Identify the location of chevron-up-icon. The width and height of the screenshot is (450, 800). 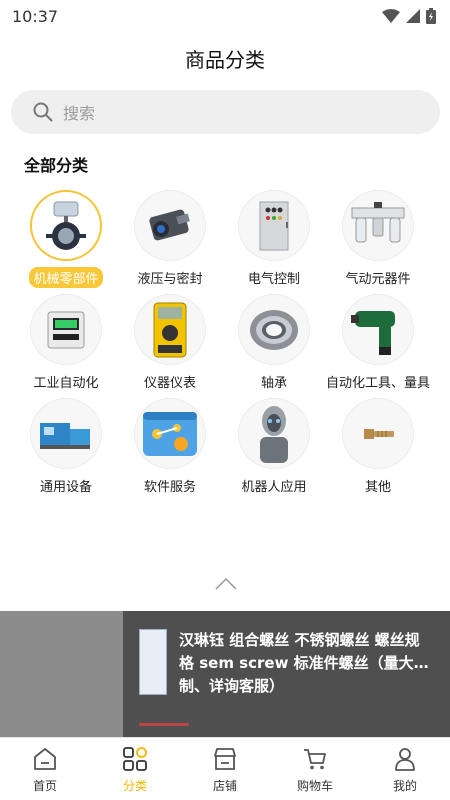
(226, 583).